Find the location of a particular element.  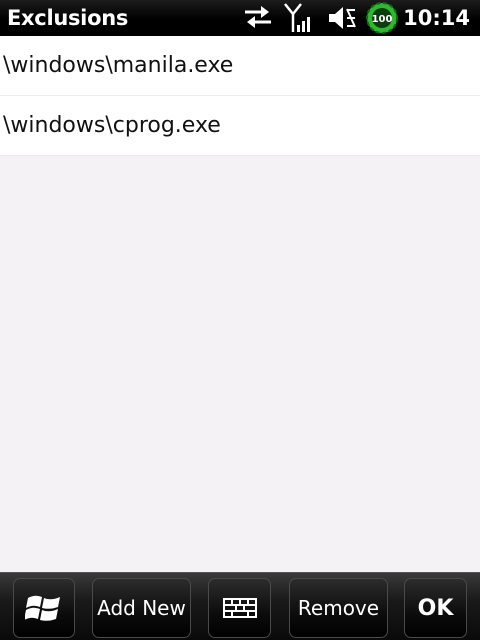

remove-button: Remove is located at coordinates (338, 608).